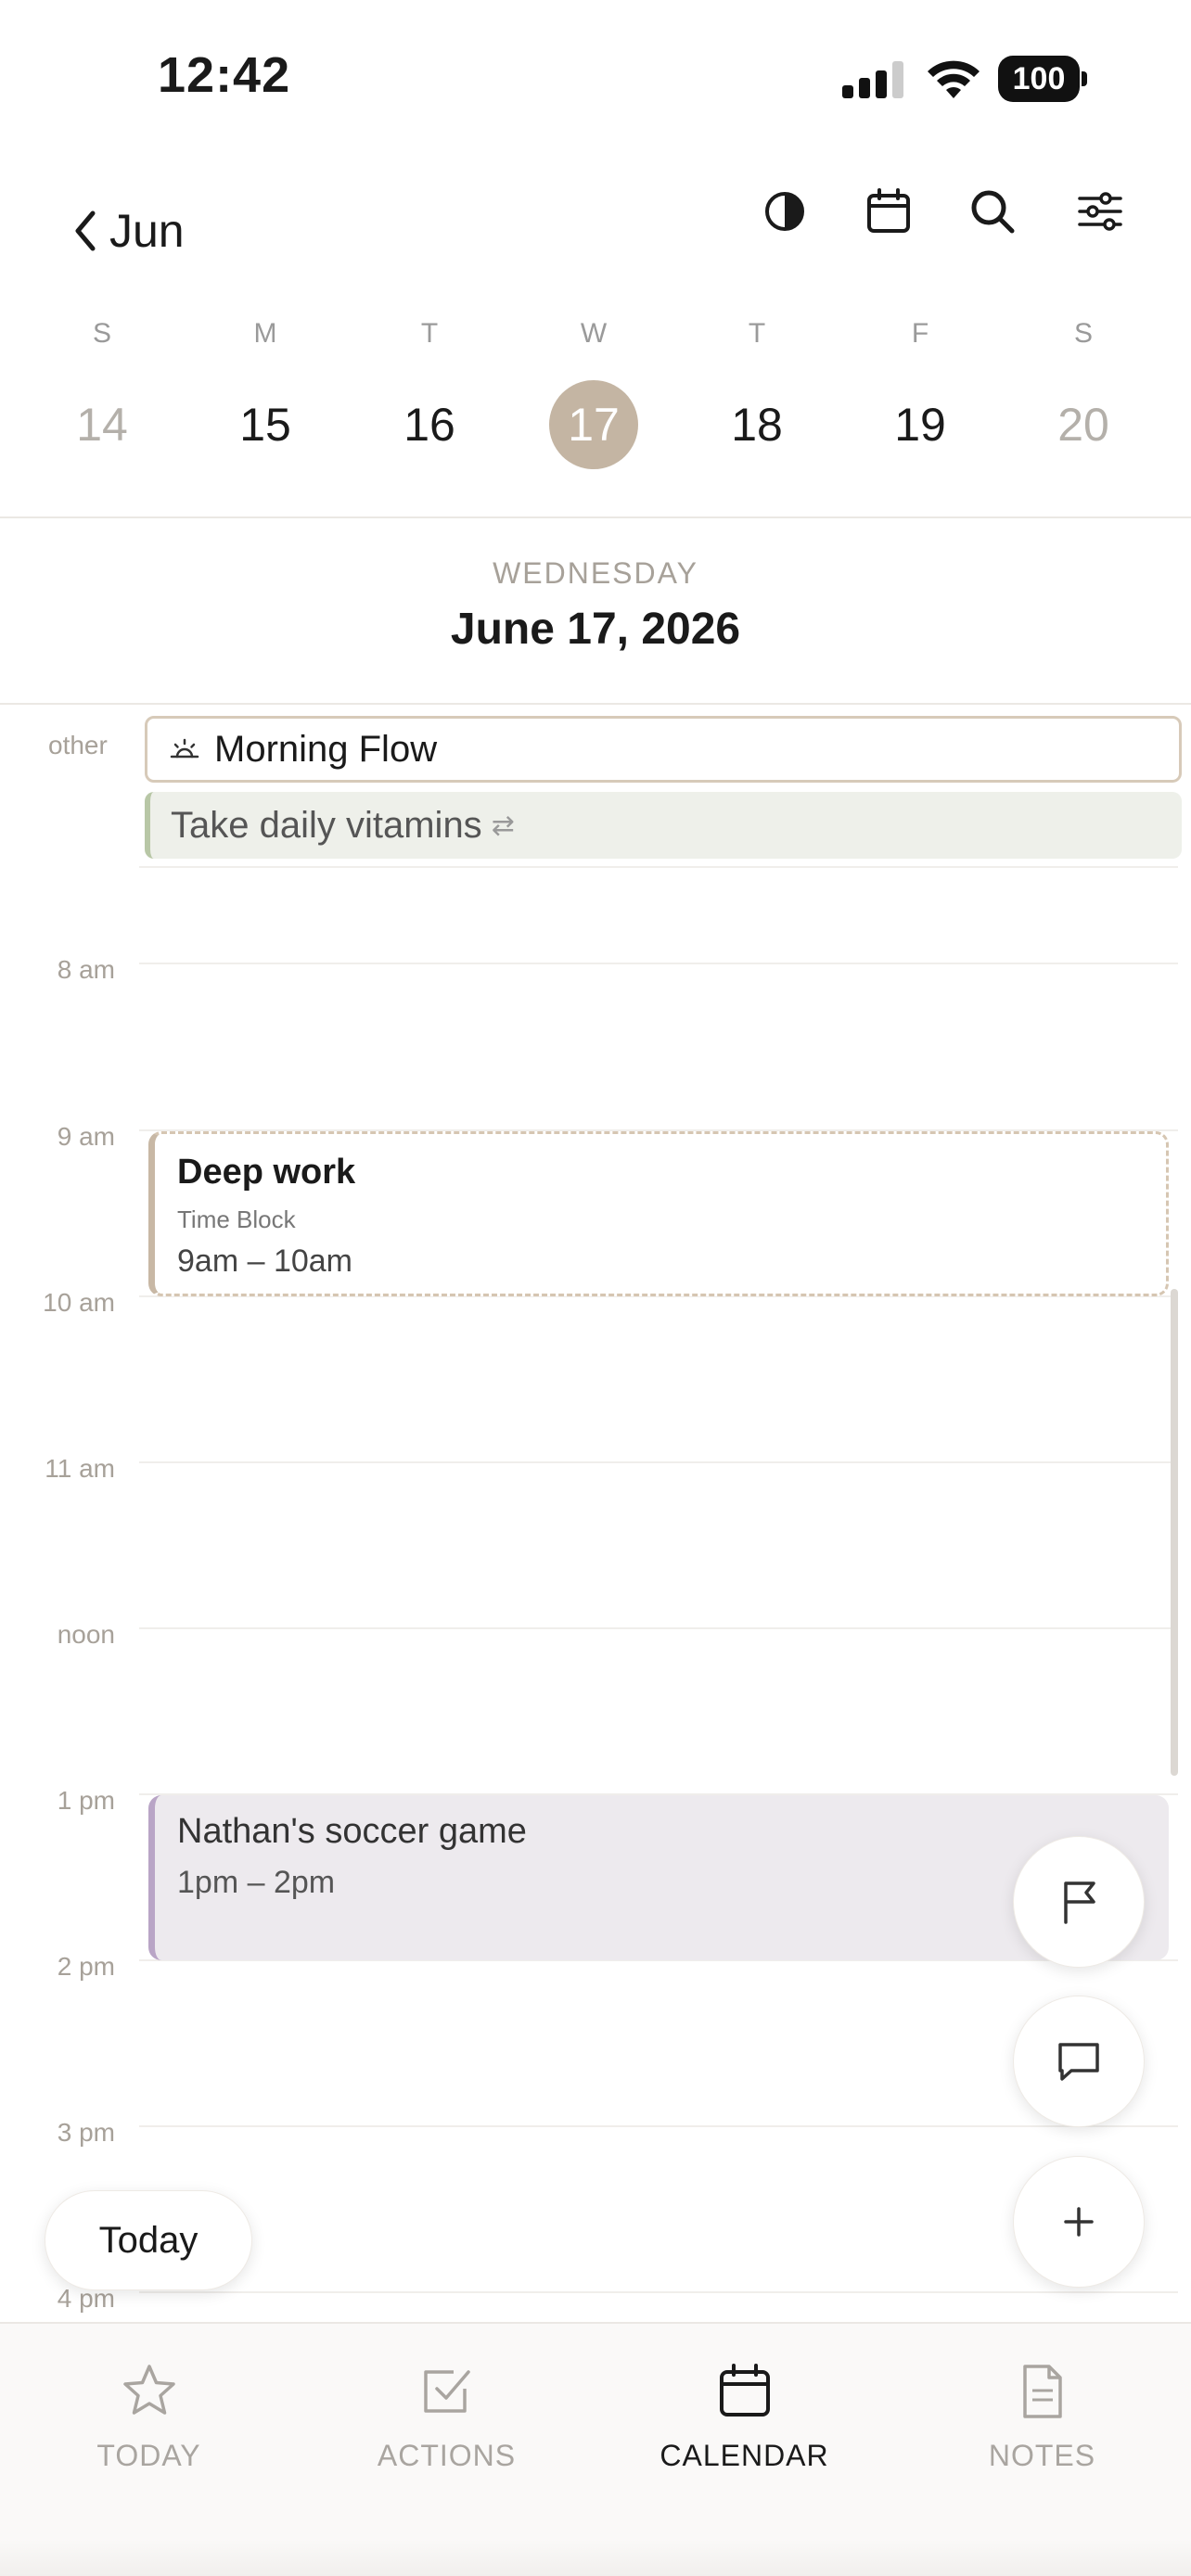 The height and width of the screenshot is (2576, 1191). What do you see at coordinates (744, 2455) in the screenshot?
I see `tab-label: CALENDAR` at bounding box center [744, 2455].